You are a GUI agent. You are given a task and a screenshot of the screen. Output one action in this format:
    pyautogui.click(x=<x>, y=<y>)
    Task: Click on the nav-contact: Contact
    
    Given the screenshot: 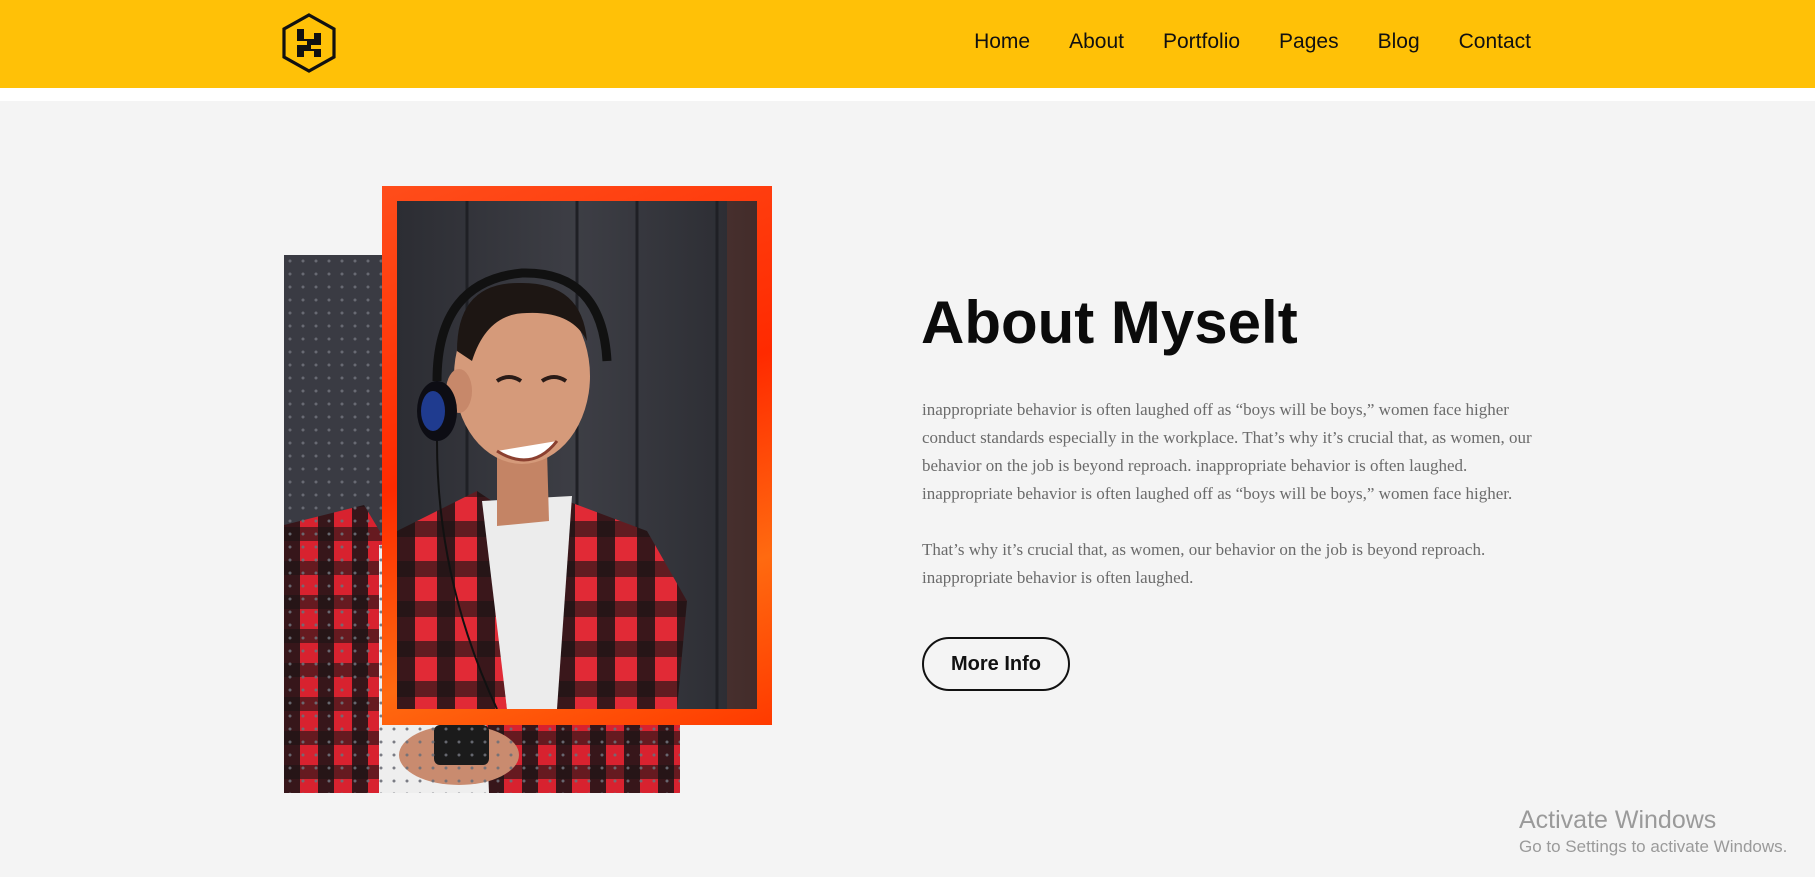 What is the action you would take?
    pyautogui.click(x=1495, y=42)
    